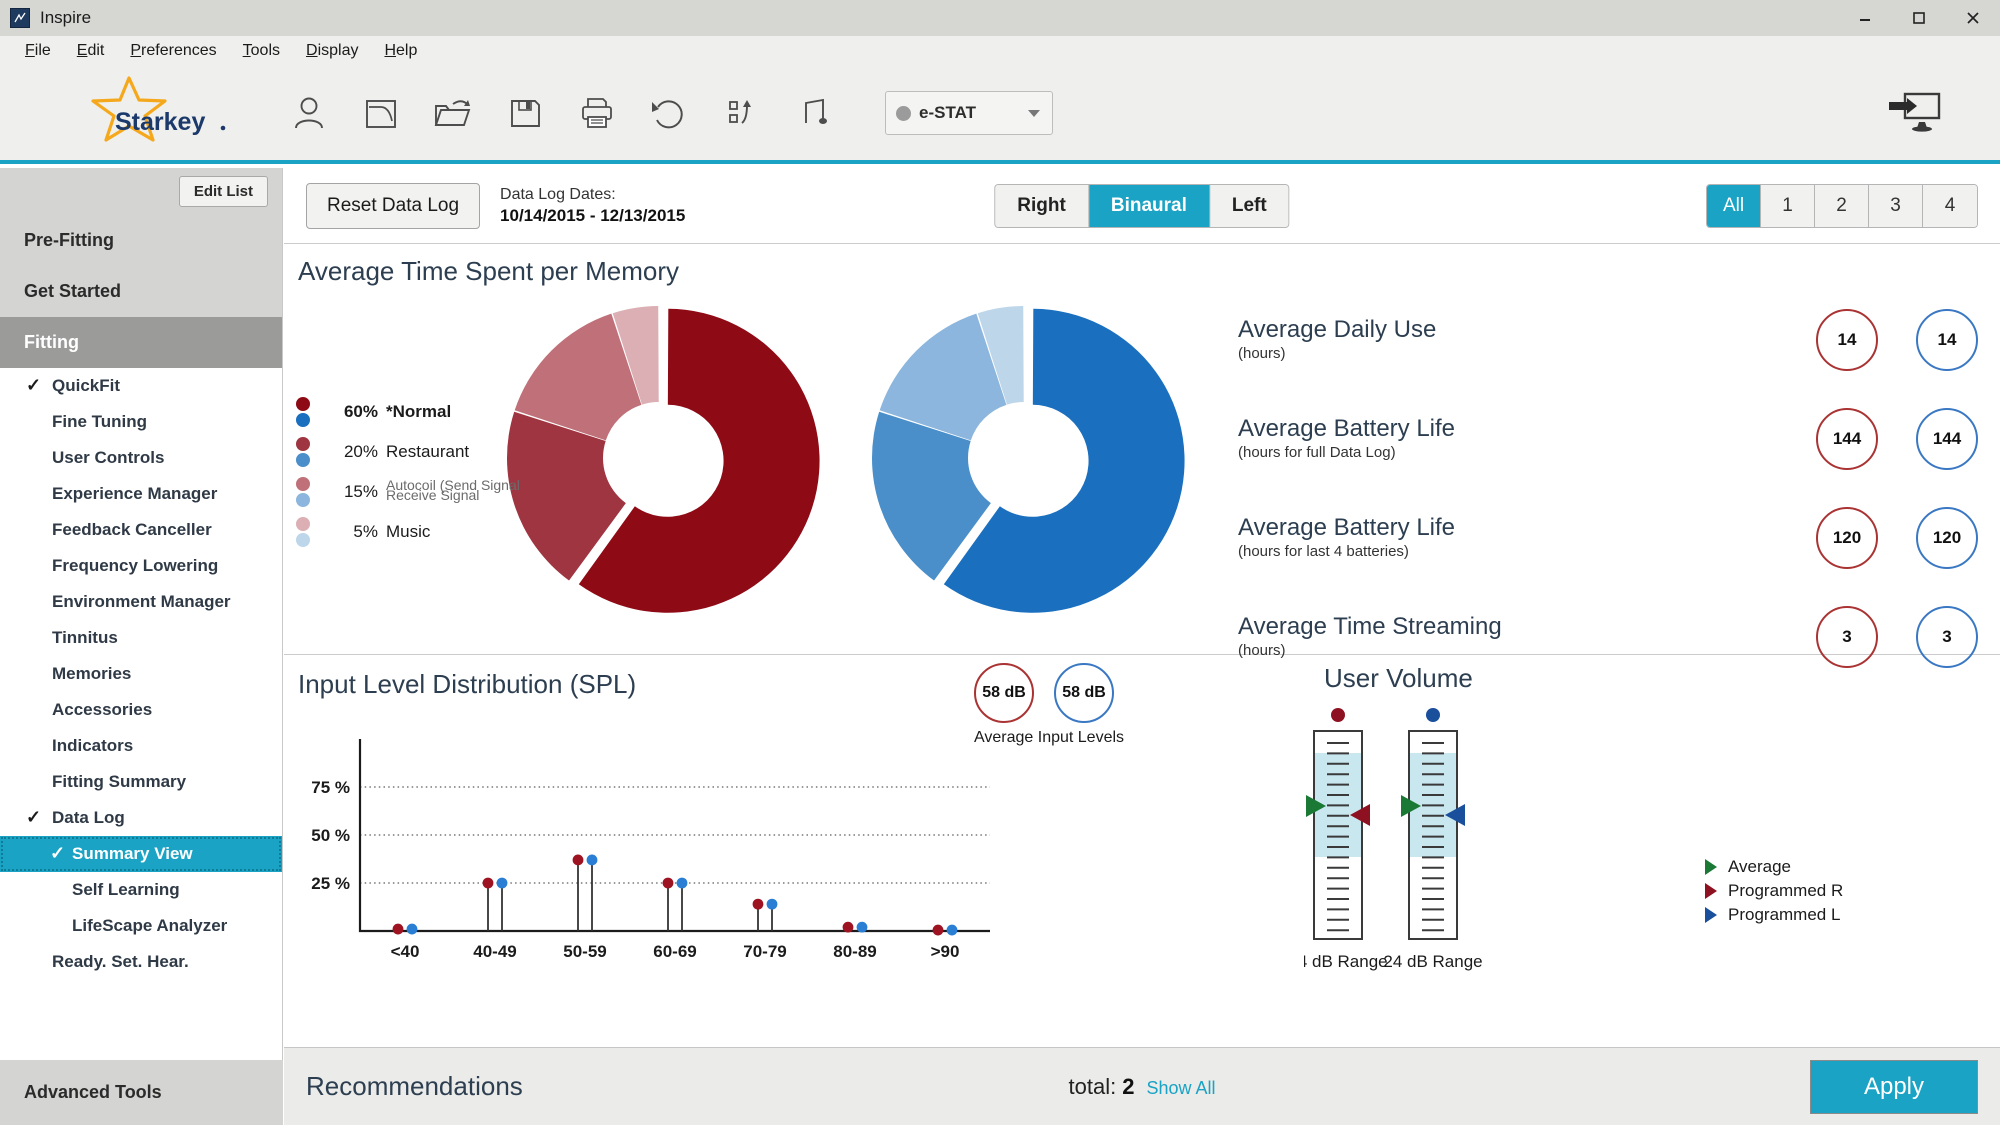  I want to click on stat-value-left: 14, so click(1947, 339).